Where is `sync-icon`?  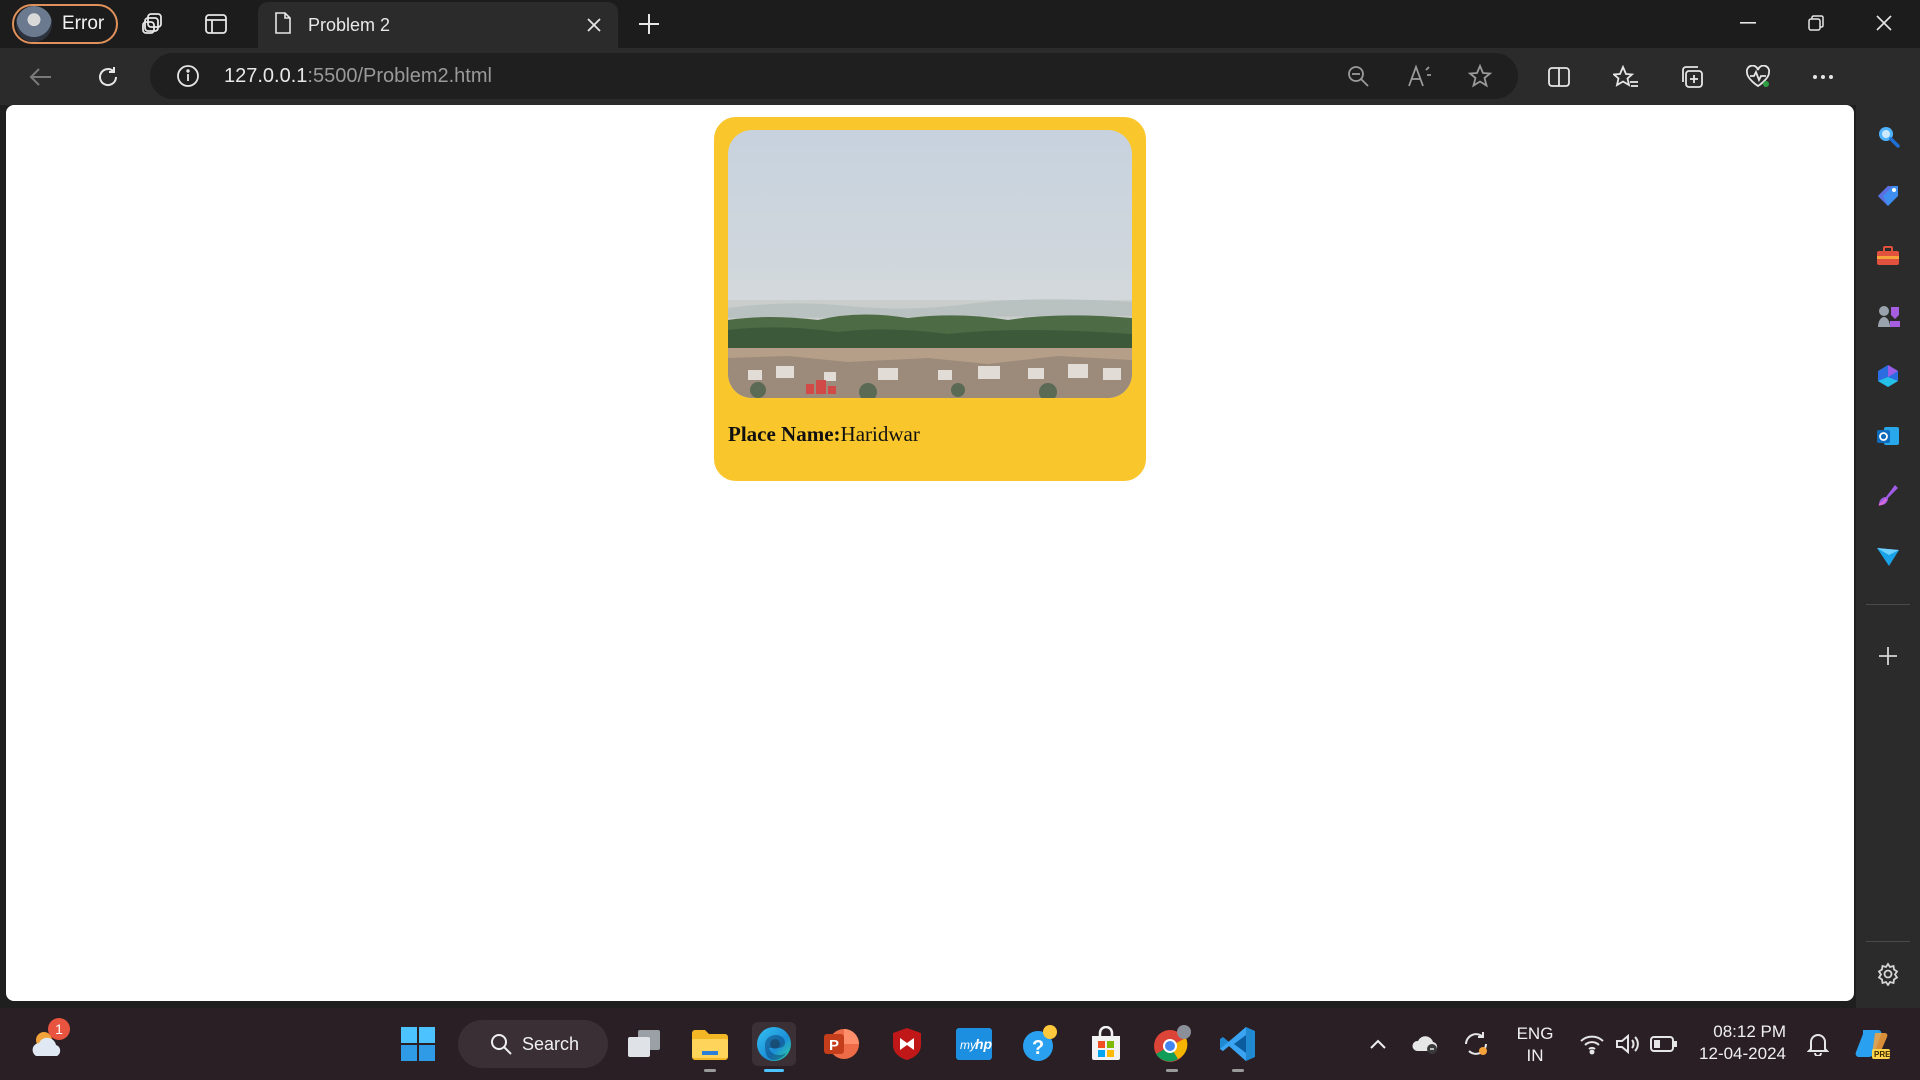 sync-icon is located at coordinates (1476, 1044).